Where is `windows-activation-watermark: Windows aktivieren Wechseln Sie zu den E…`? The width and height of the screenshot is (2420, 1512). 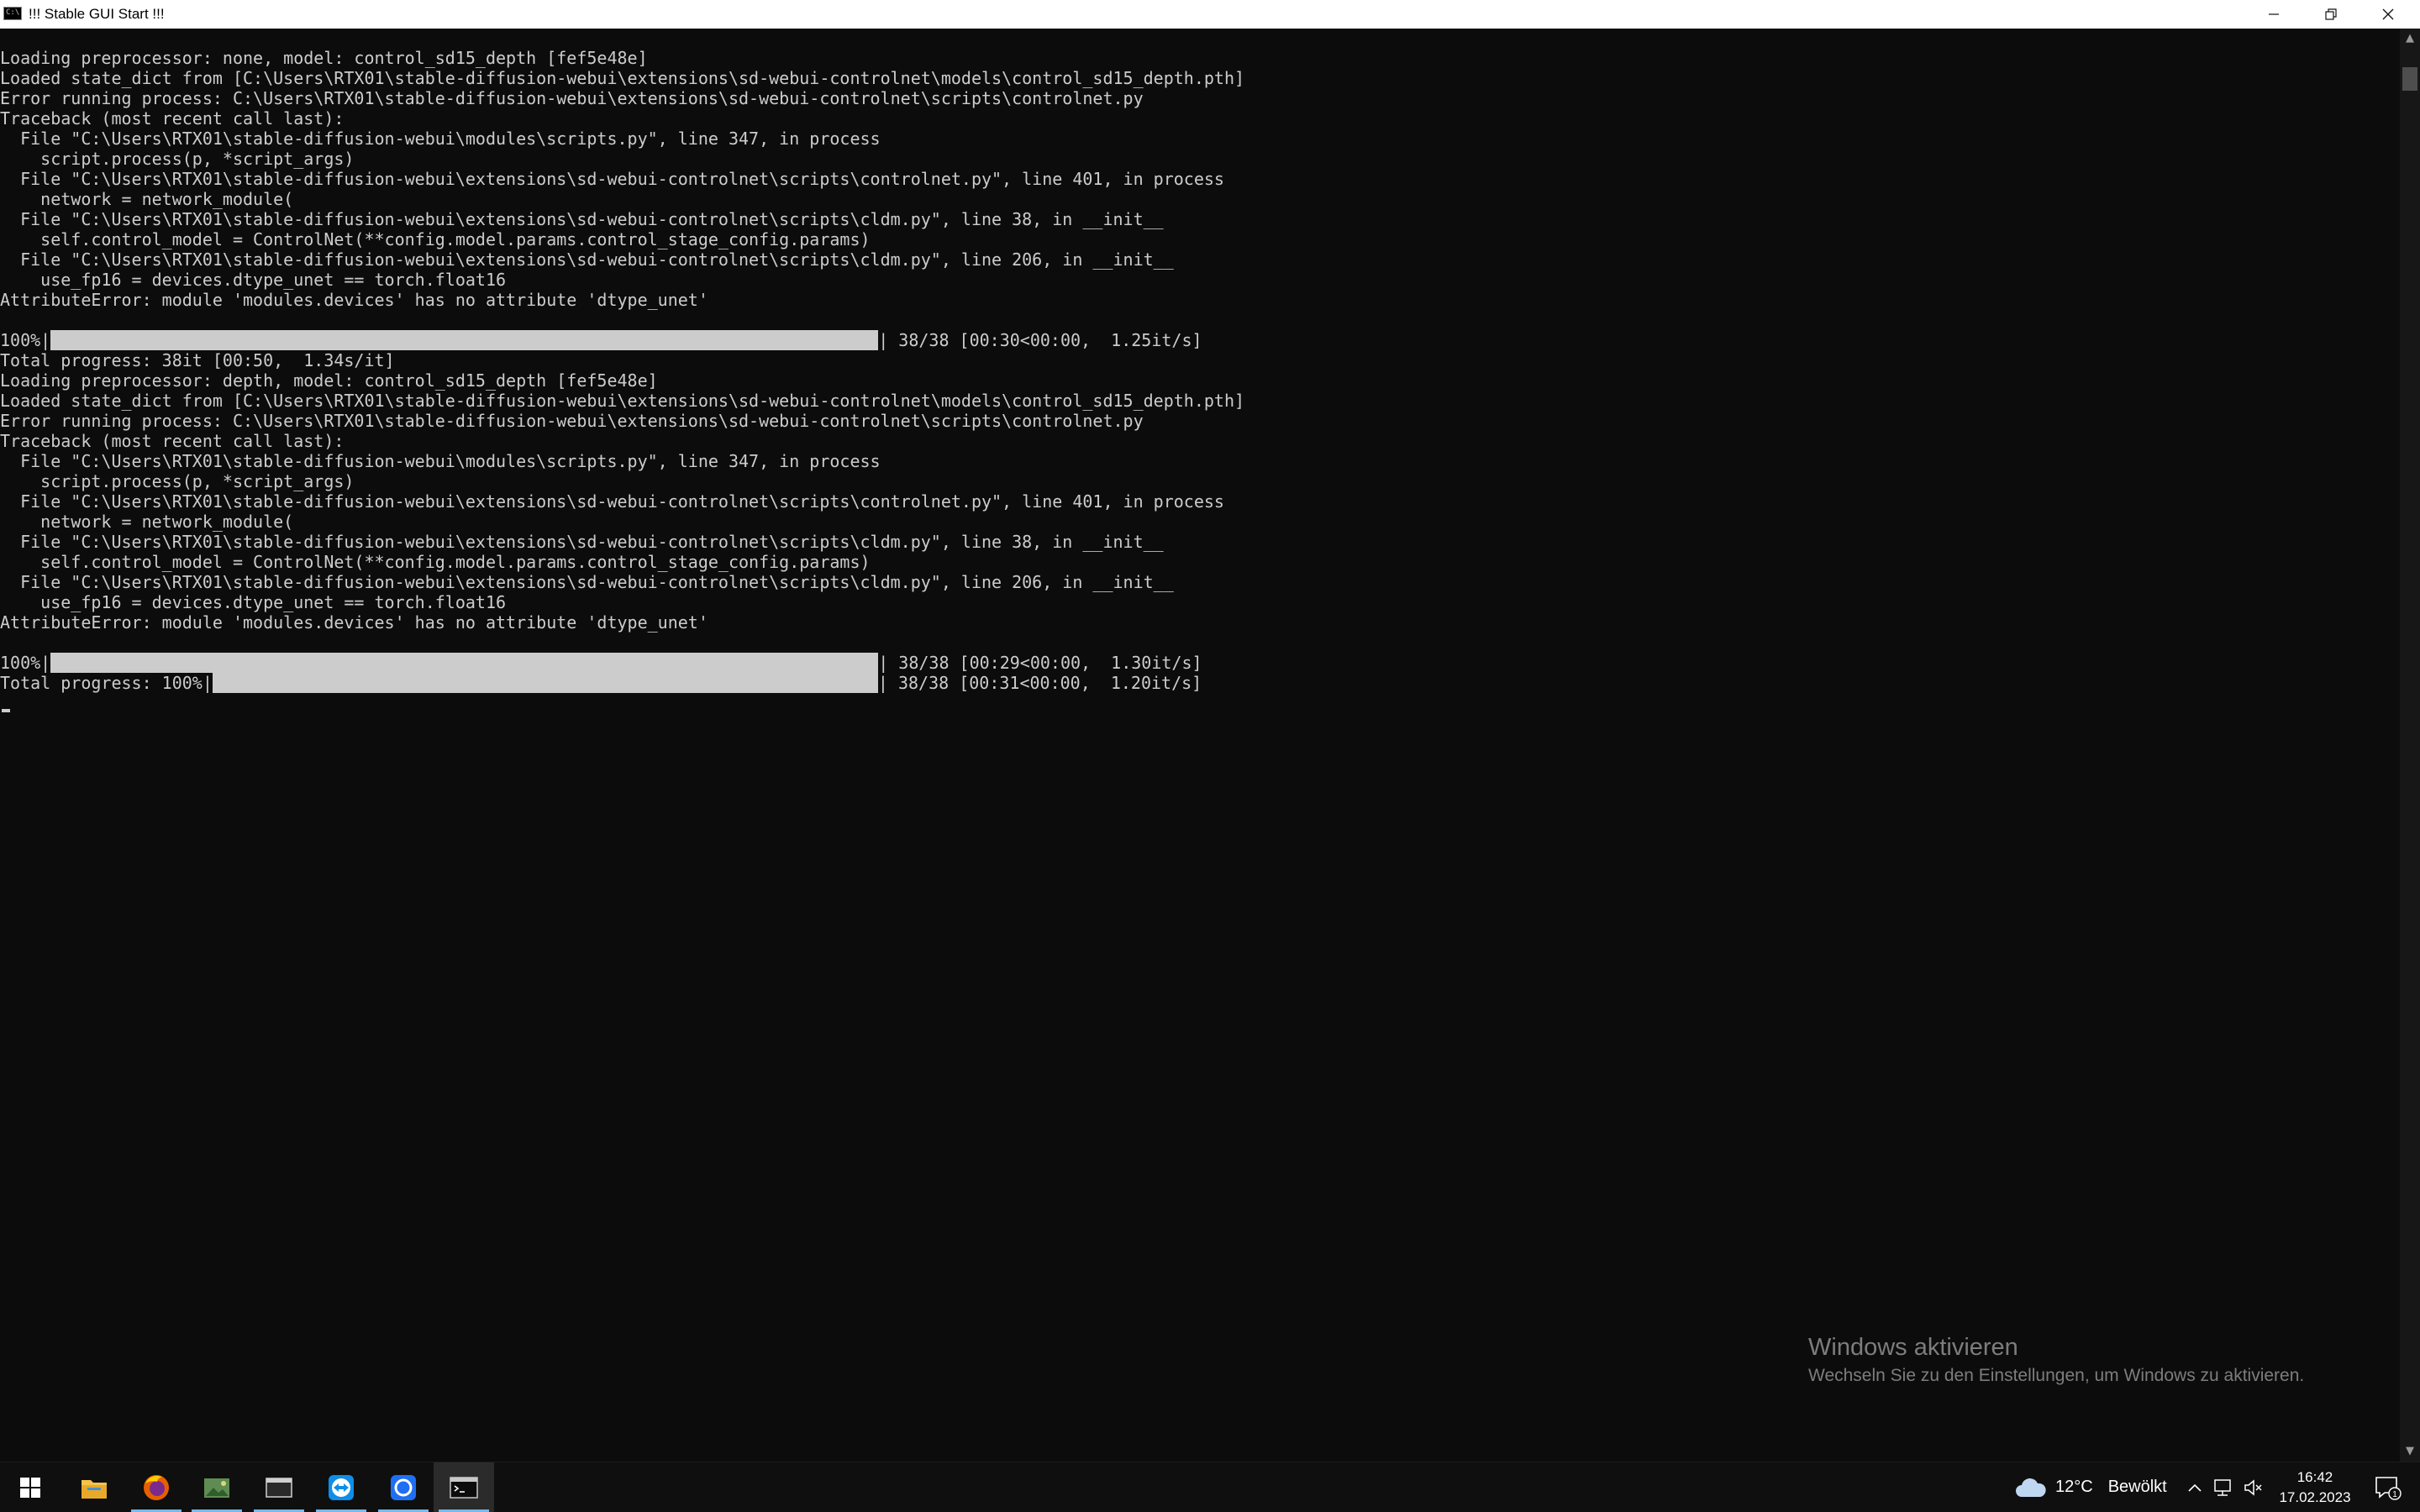
windows-activation-watermark: Windows aktivieren Wechseln Sie zu den E… is located at coordinates (2056, 1360).